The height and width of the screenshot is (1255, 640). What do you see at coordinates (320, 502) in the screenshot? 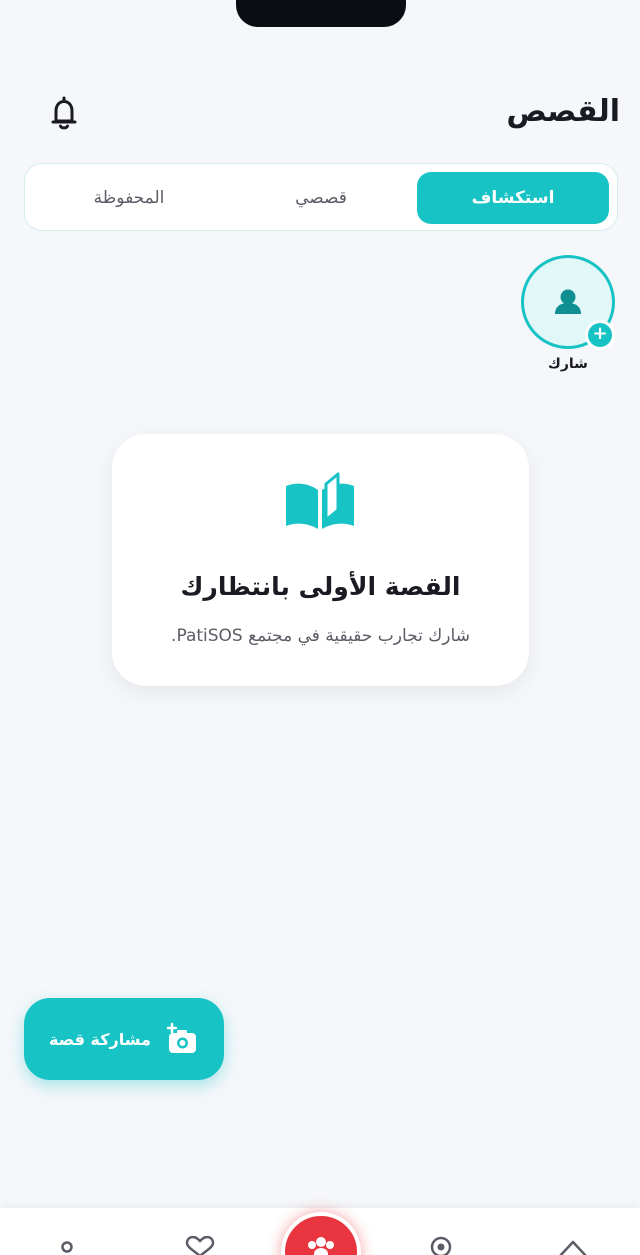
I see `book-icon` at bounding box center [320, 502].